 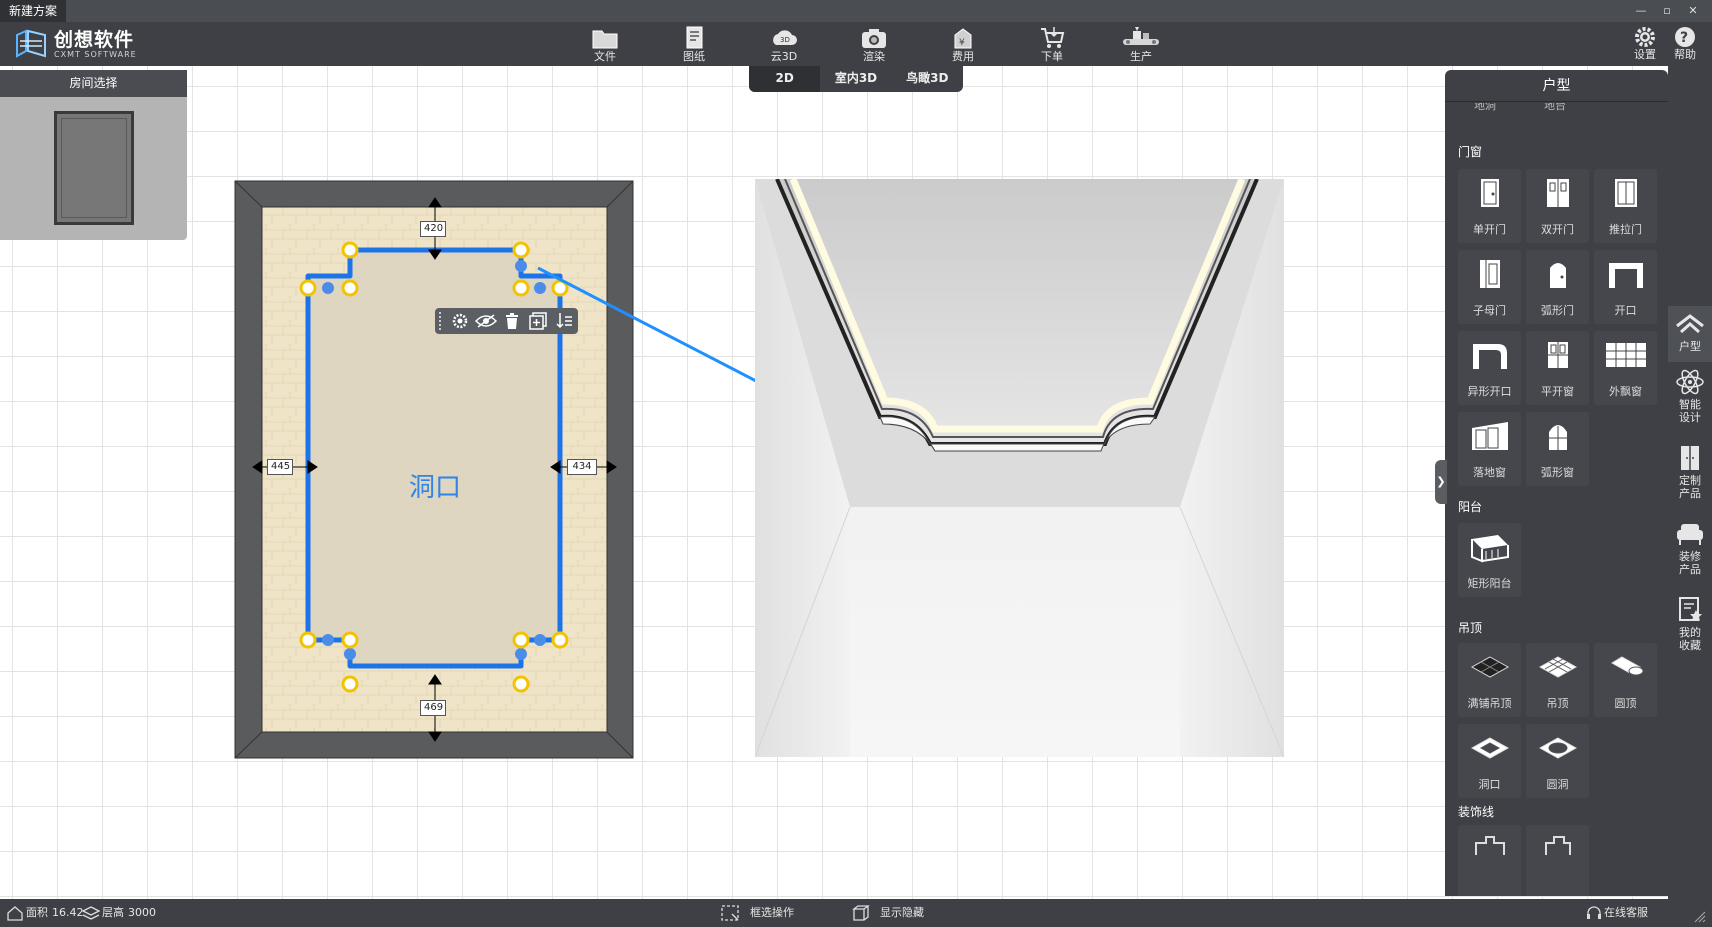 I want to click on catalog-item: 弧形门, so click(x=1557, y=287).